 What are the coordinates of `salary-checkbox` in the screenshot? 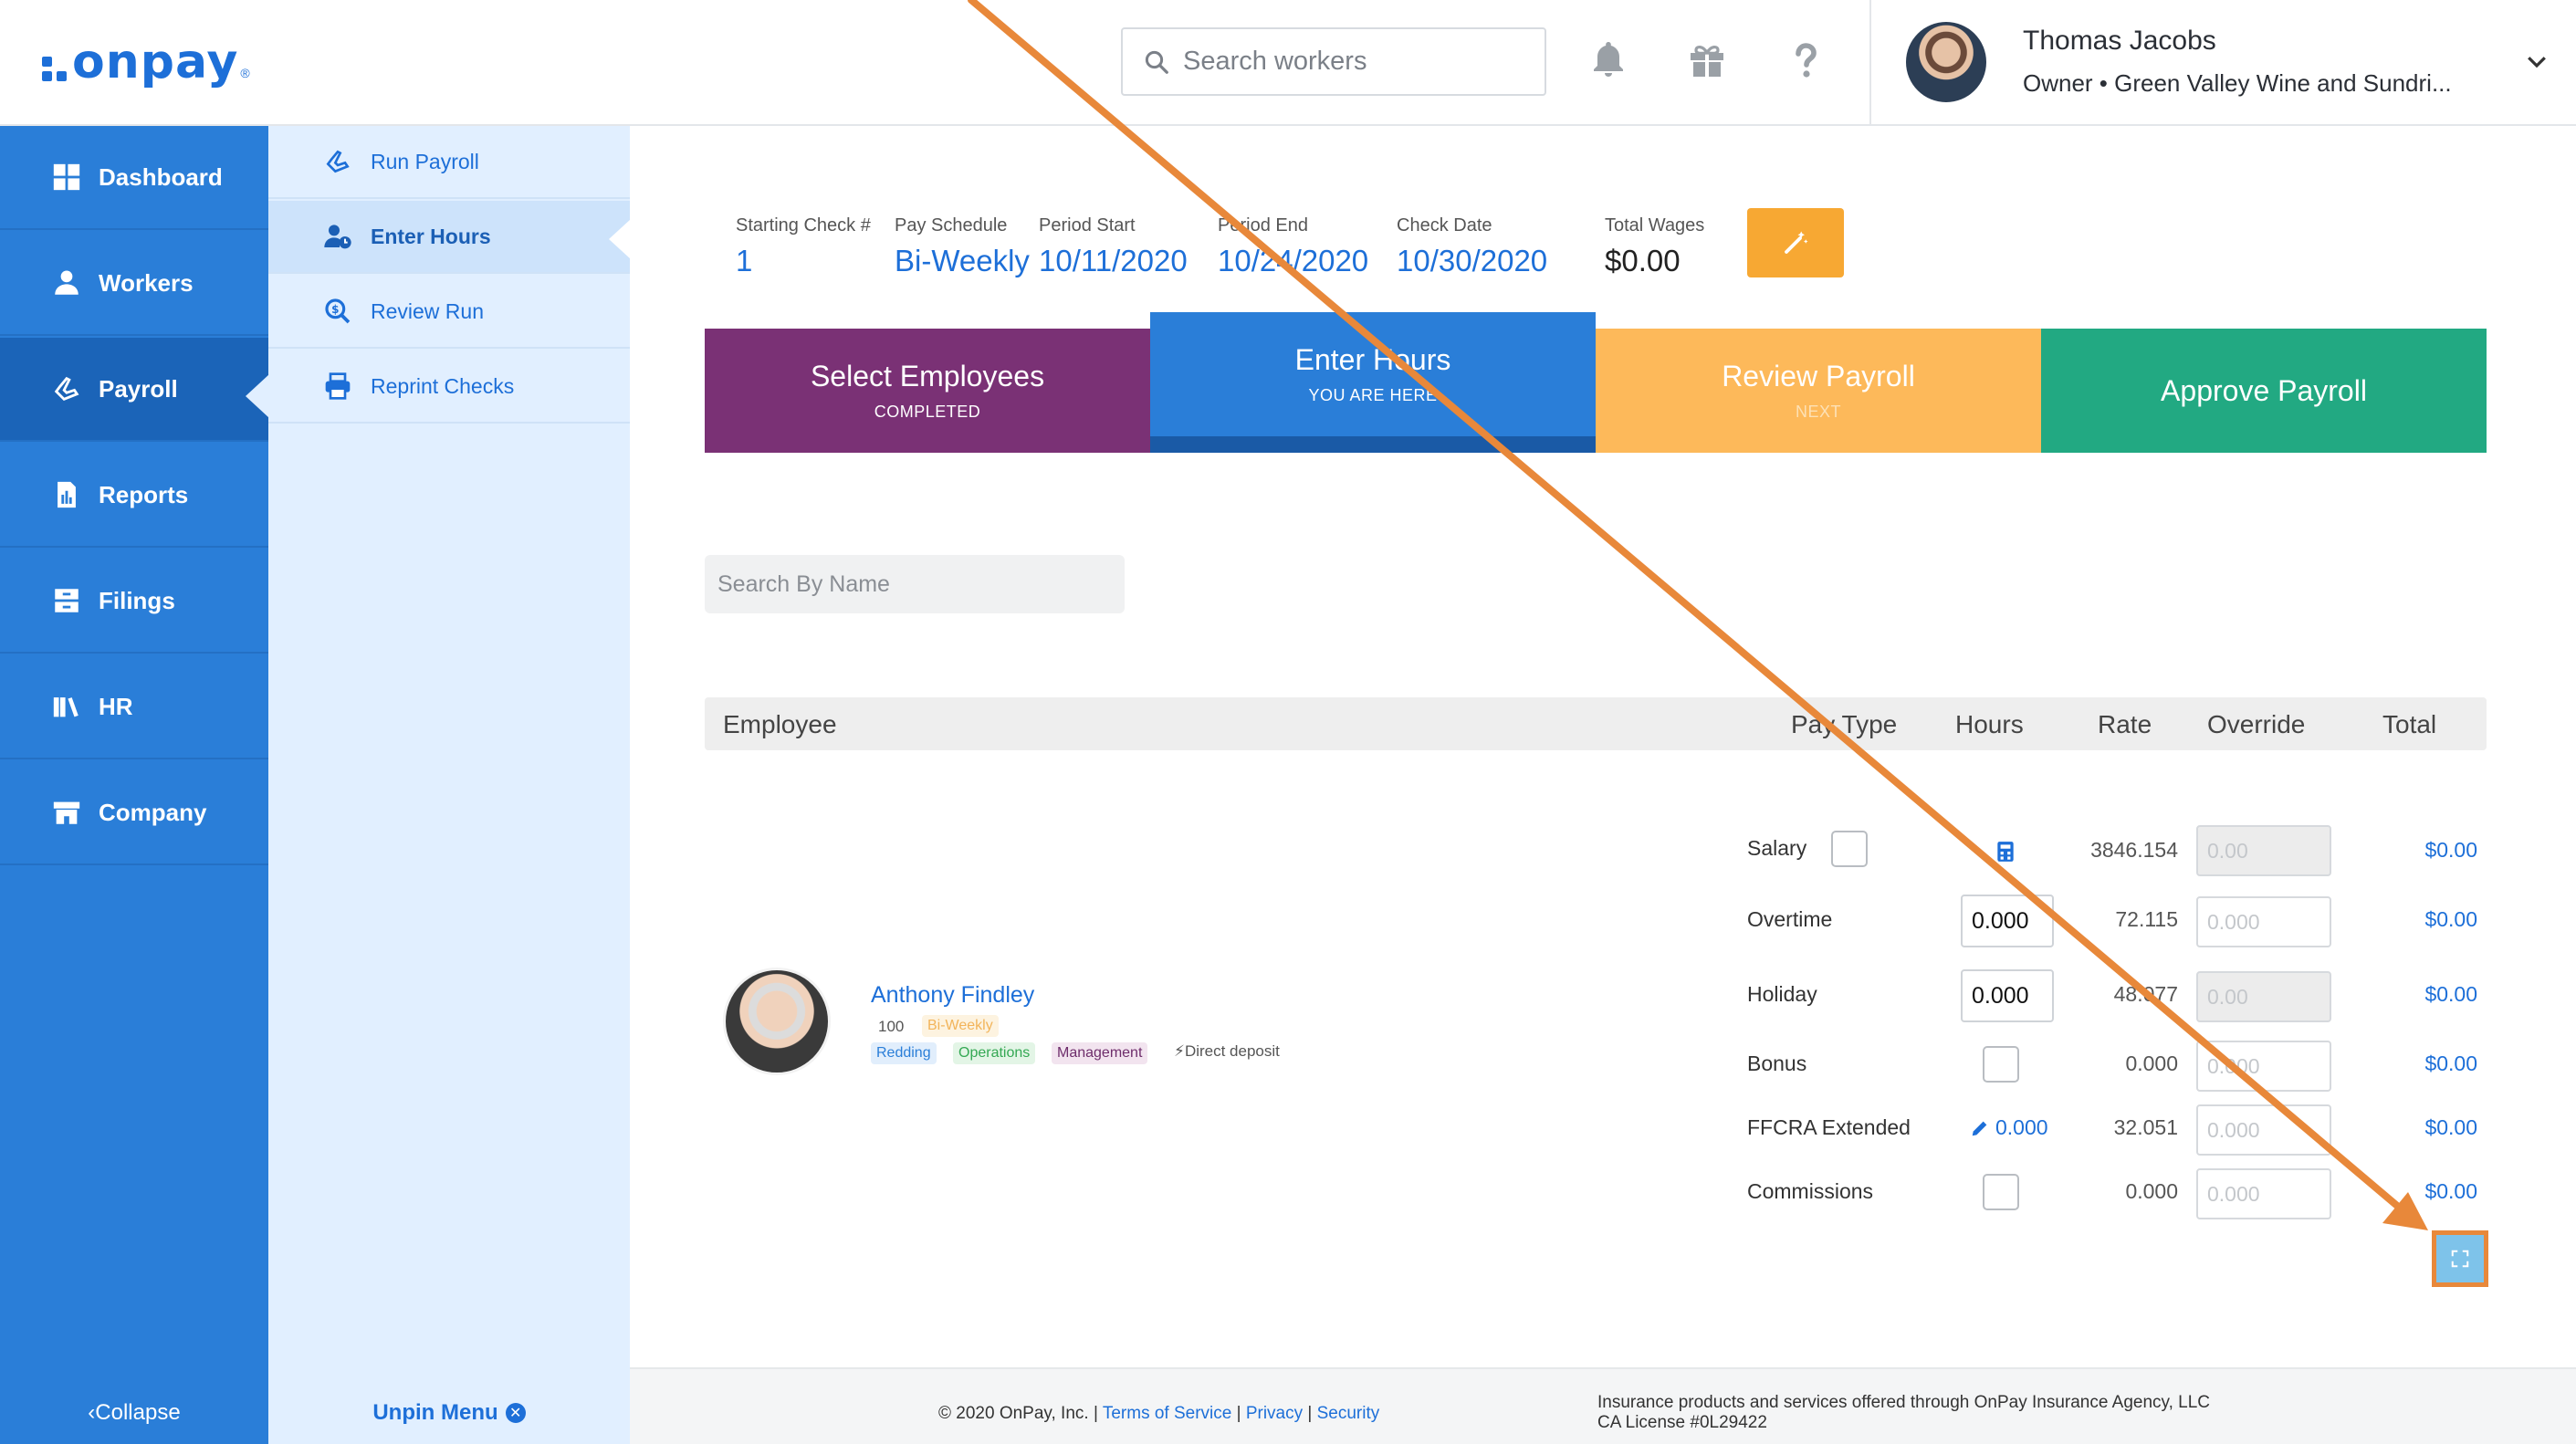 It's located at (1849, 849).